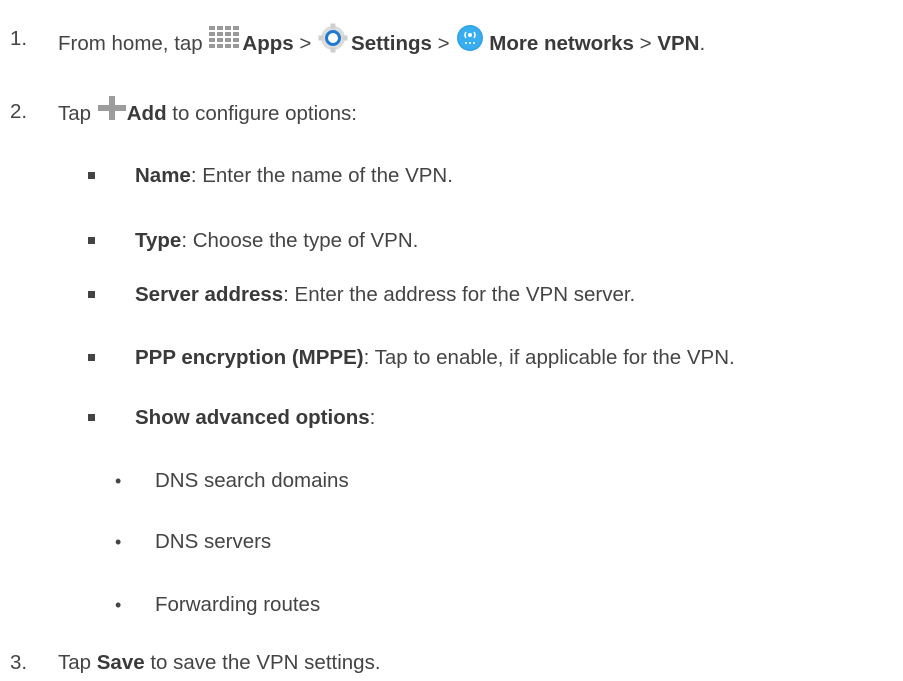 The image size is (903, 681). What do you see at coordinates (19, 111) in the screenshot?
I see `step-number: 2.` at bounding box center [19, 111].